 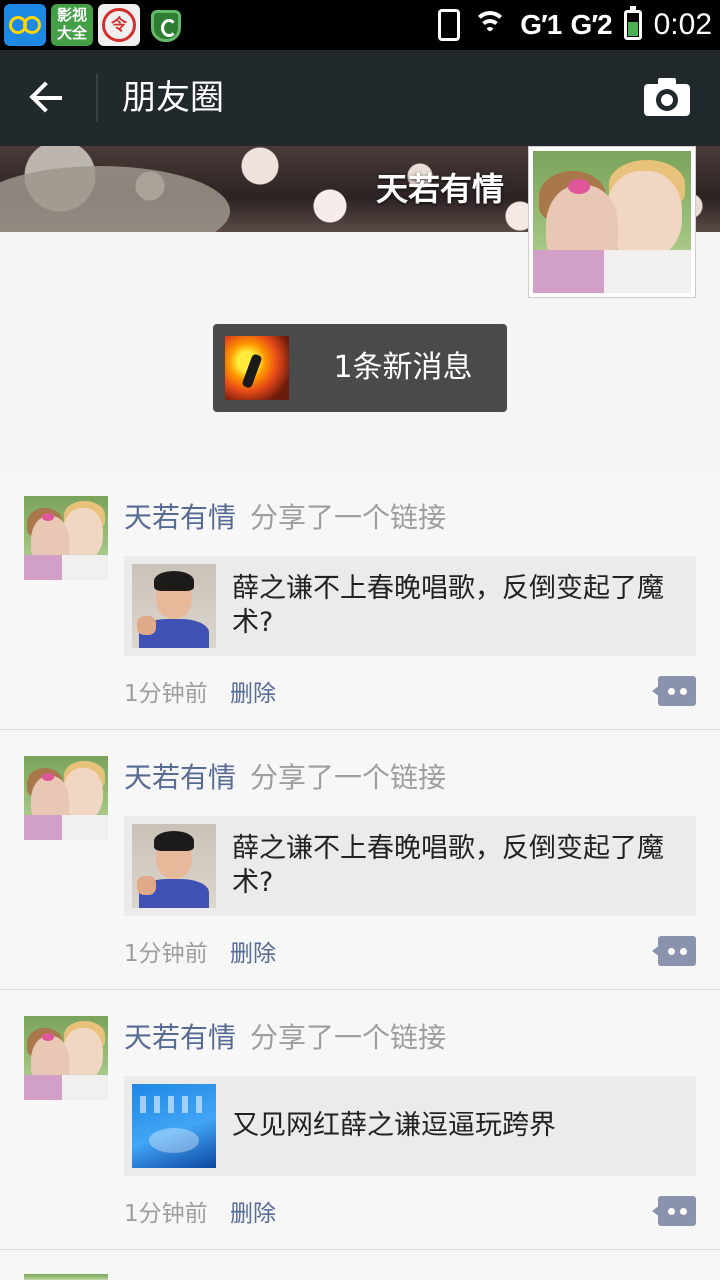 I want to click on action-bar-divider, so click(x=97, y=98).